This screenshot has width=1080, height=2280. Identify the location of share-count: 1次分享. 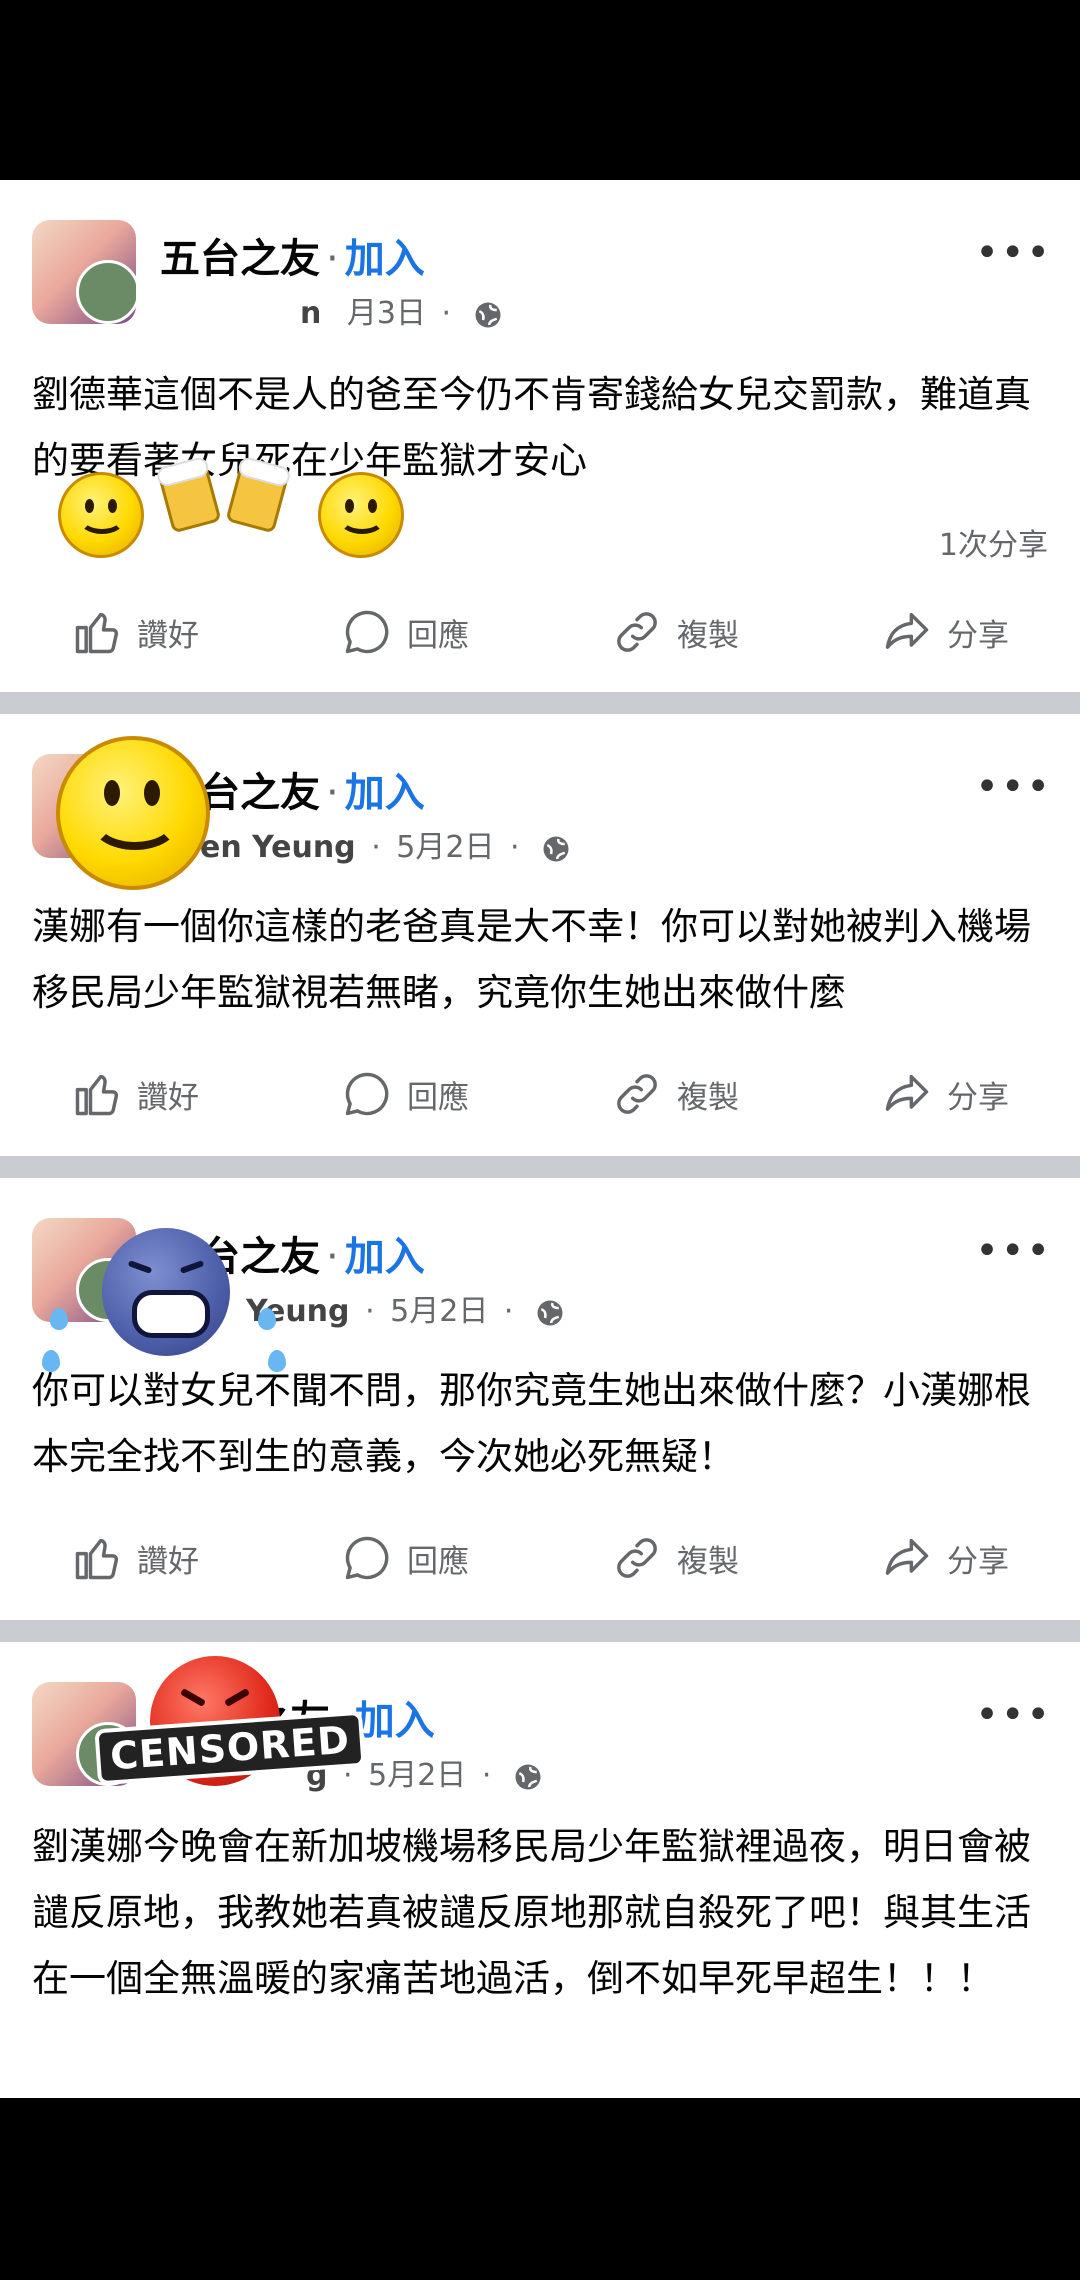
(993, 542).